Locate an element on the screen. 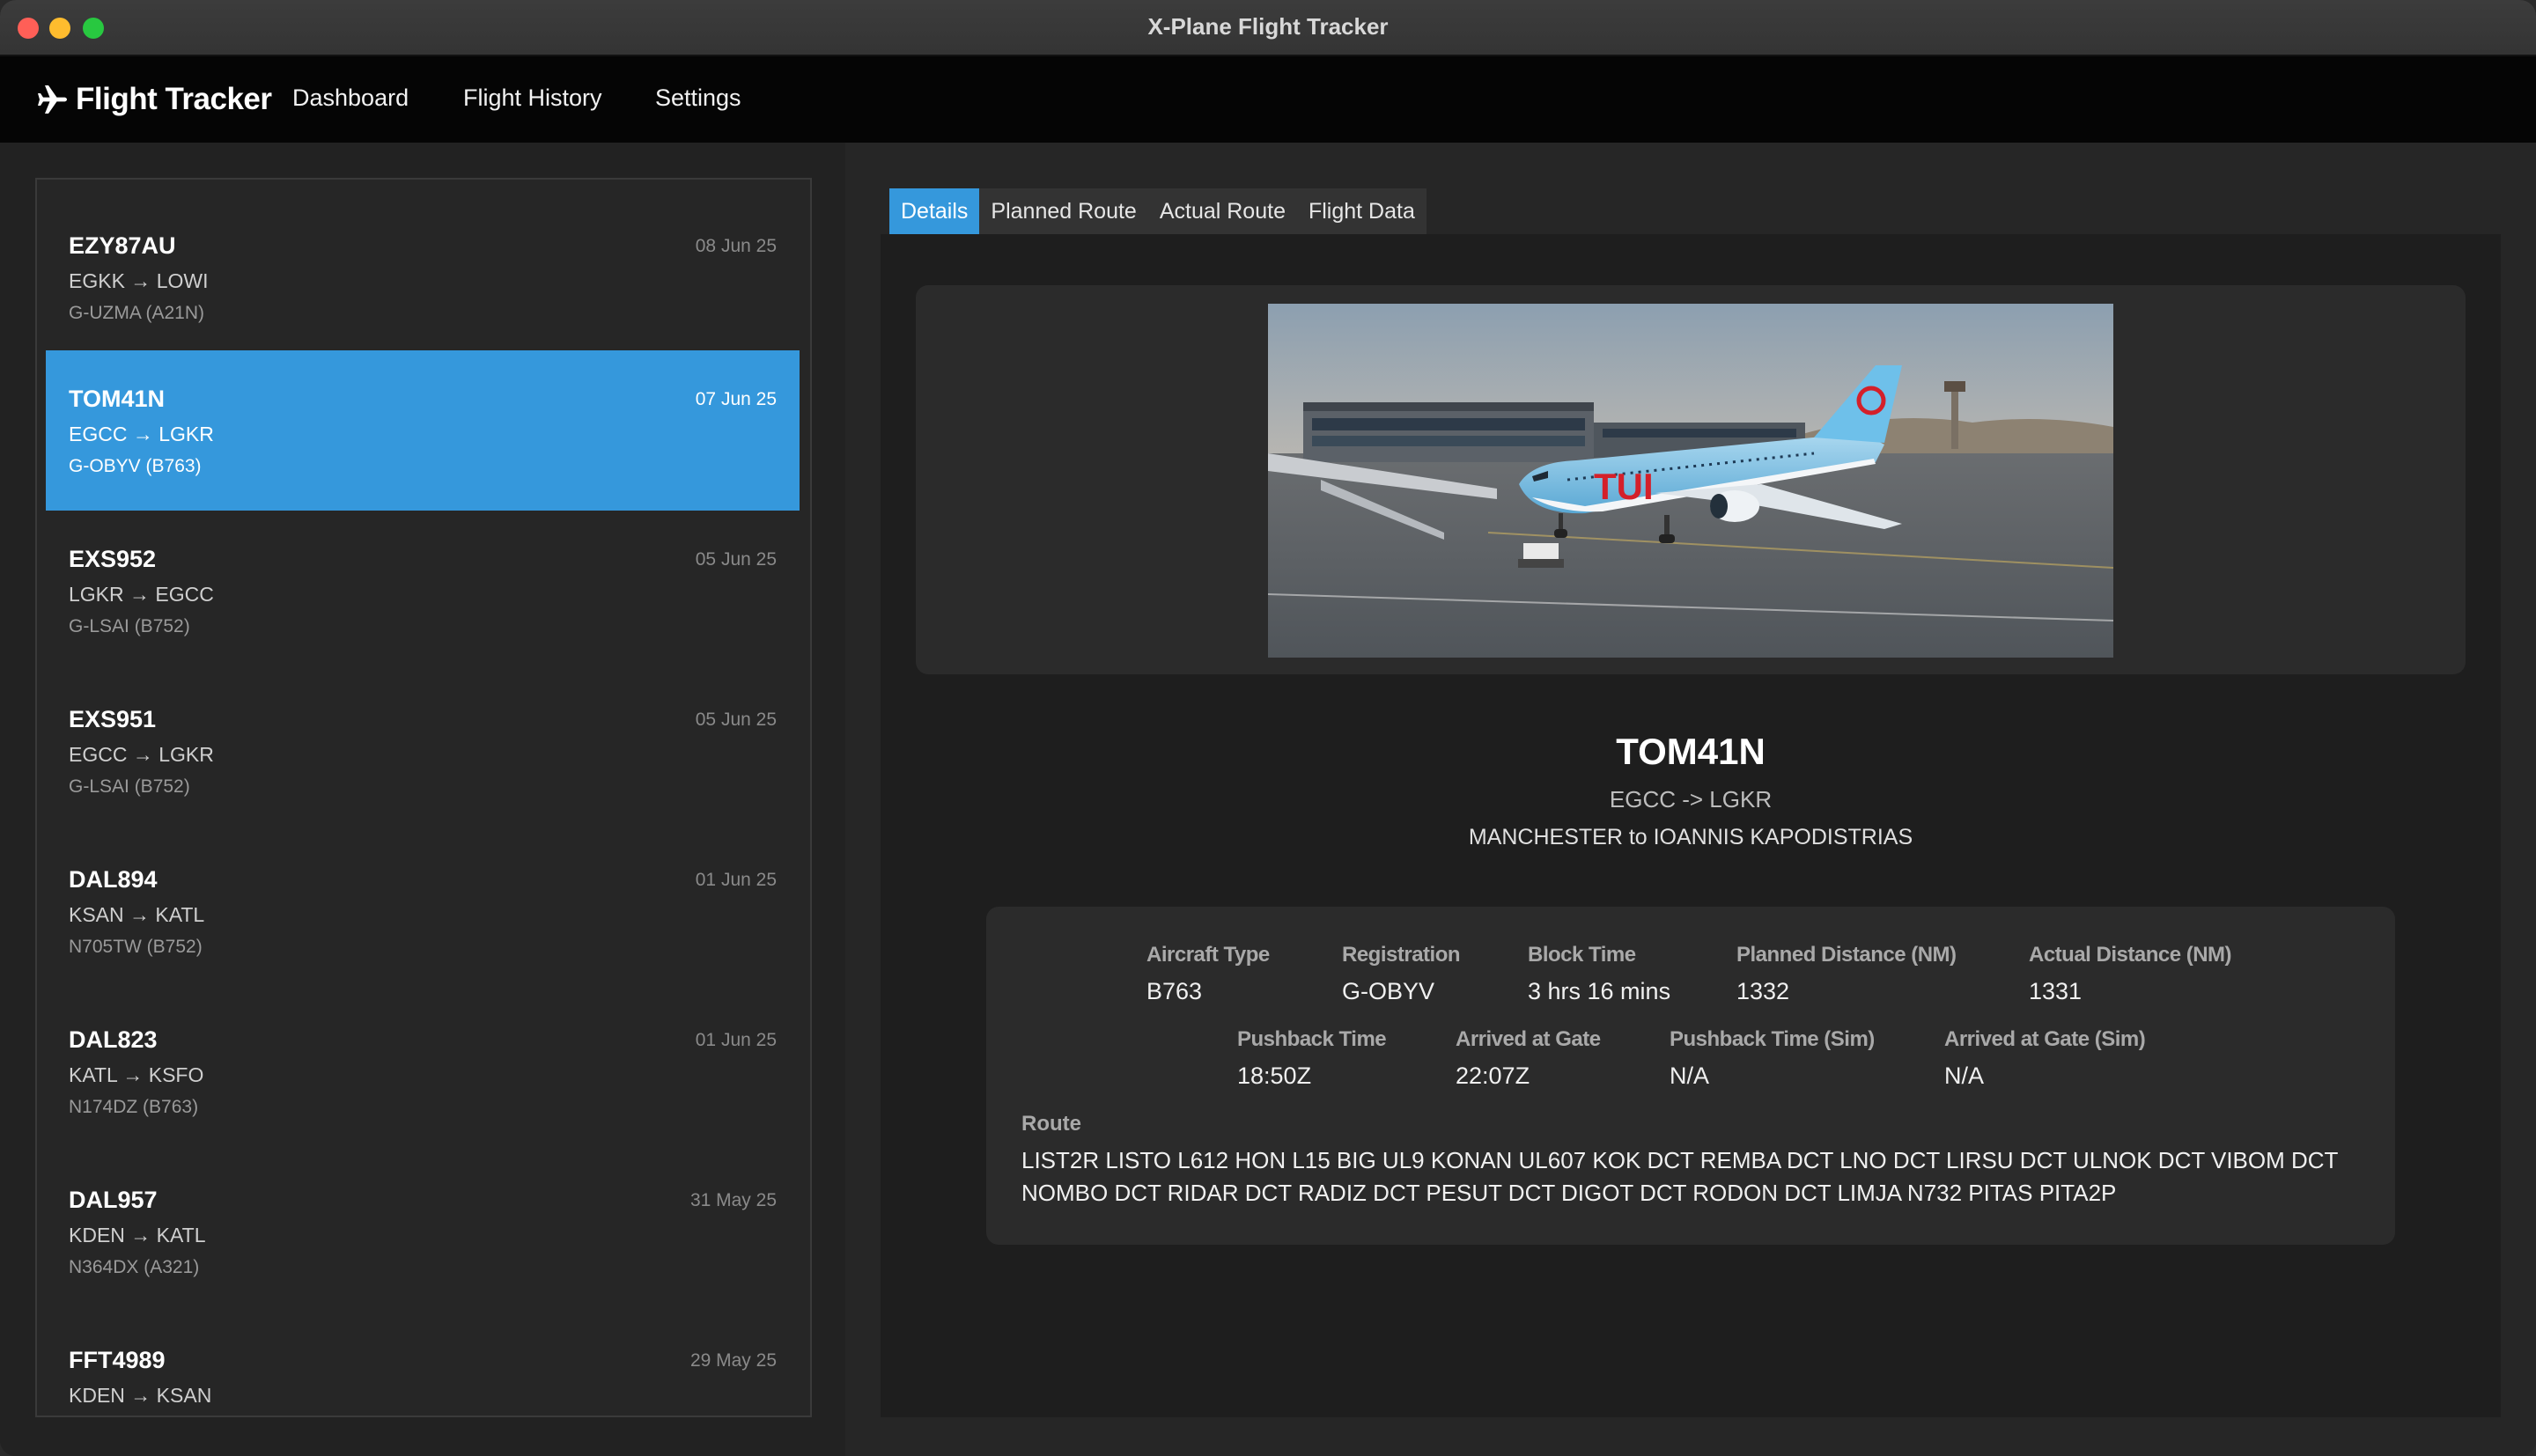 This screenshot has height=1456, width=2536. stat-label: Arrived at Gate (Sim) is located at coordinates (2045, 1039).